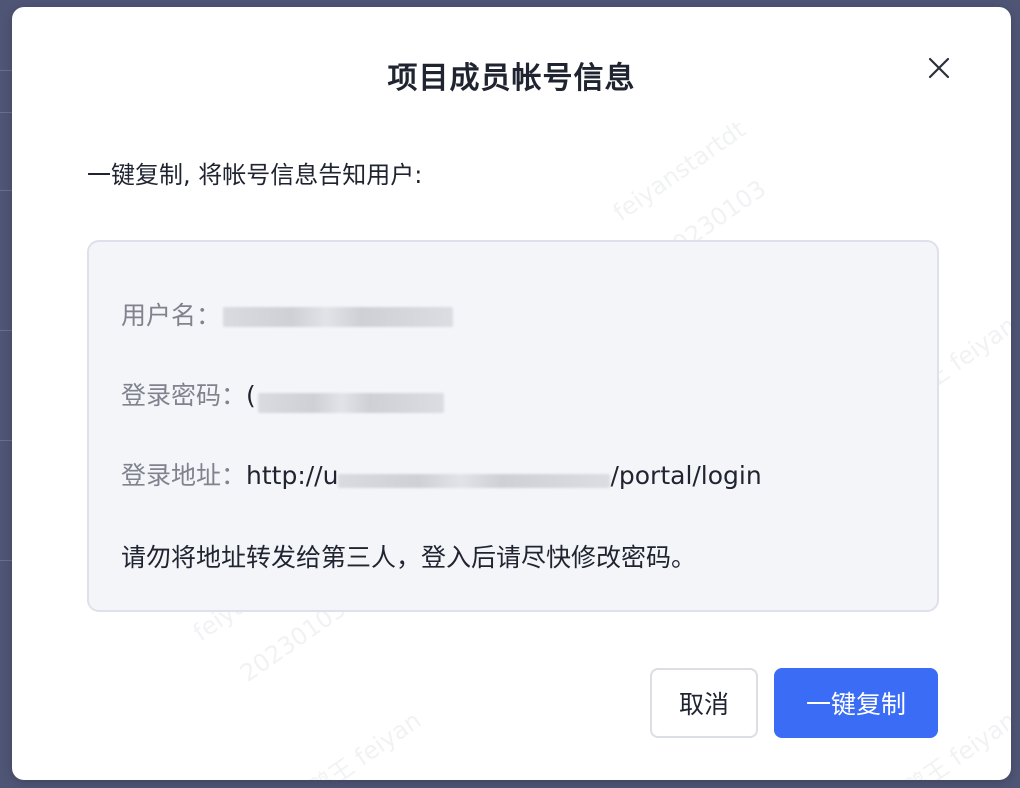 This screenshot has height=788, width=1020. Describe the element at coordinates (704, 703) in the screenshot. I see `cancel-button: 取消` at that location.